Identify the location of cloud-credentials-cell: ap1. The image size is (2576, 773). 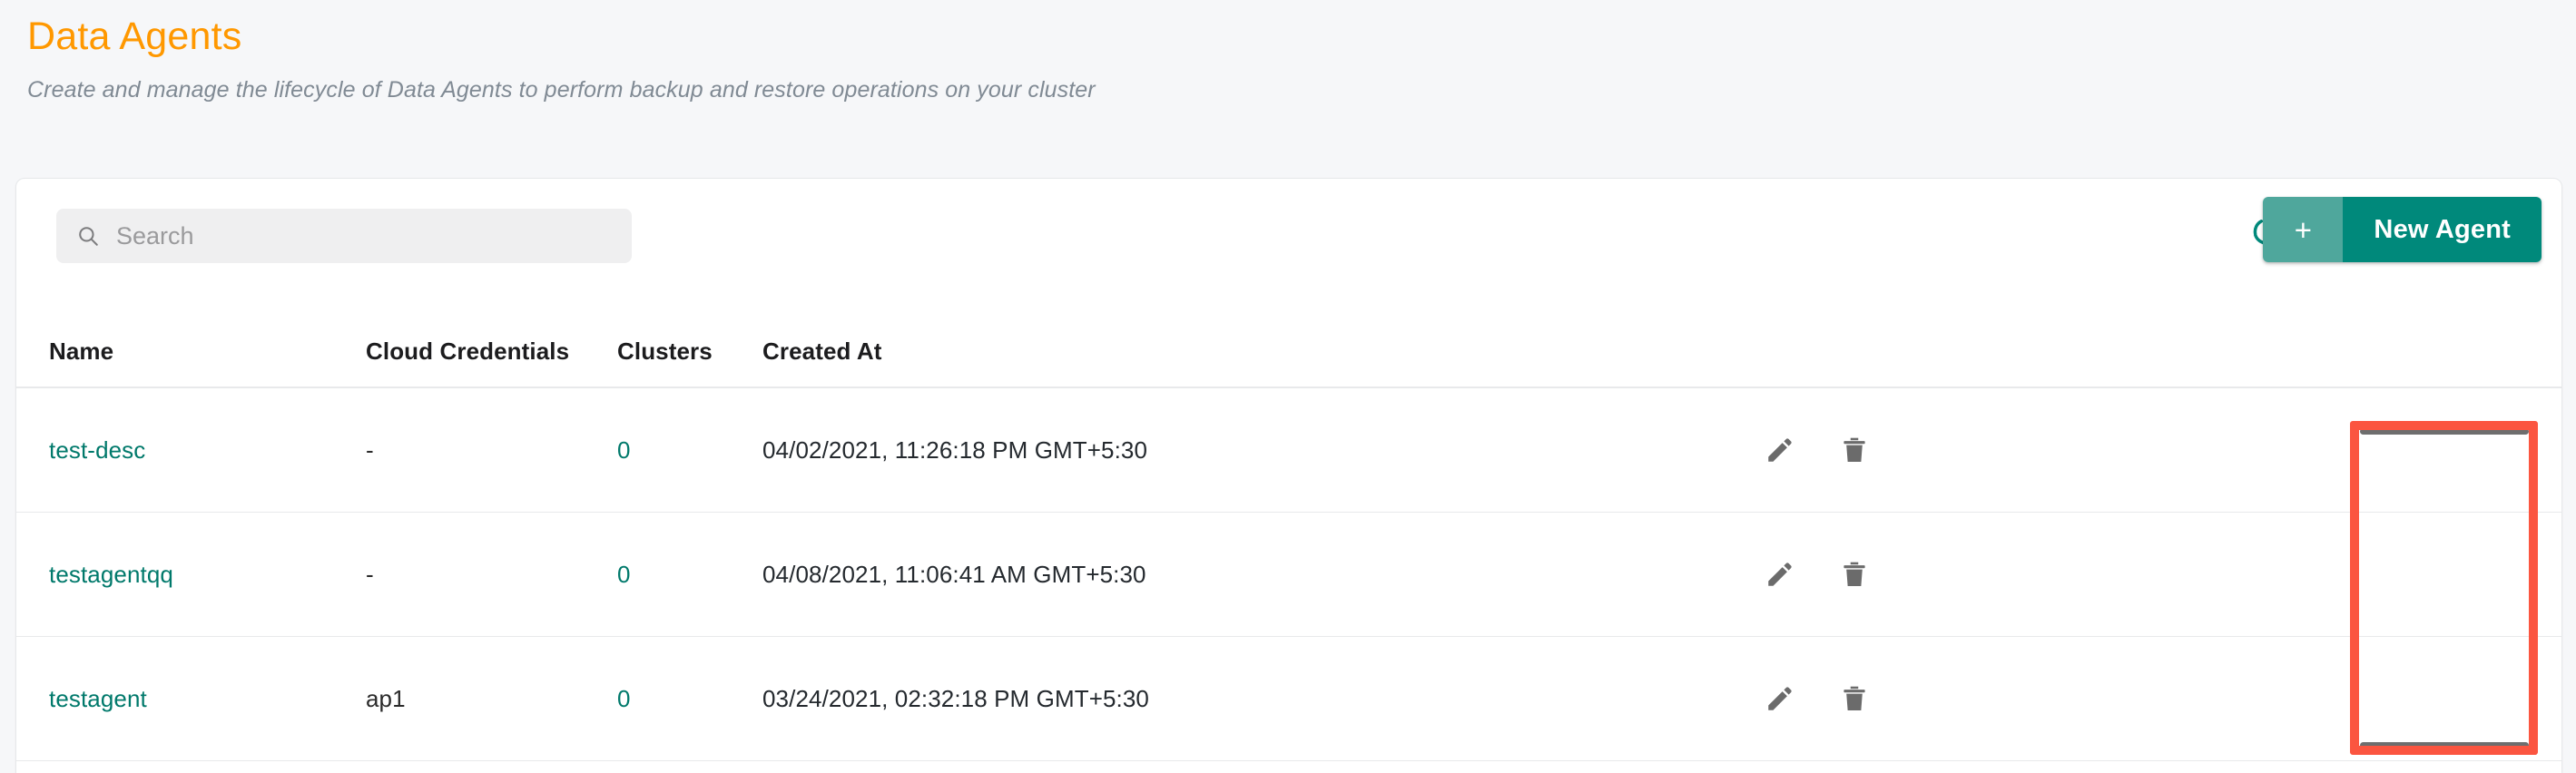
(386, 698).